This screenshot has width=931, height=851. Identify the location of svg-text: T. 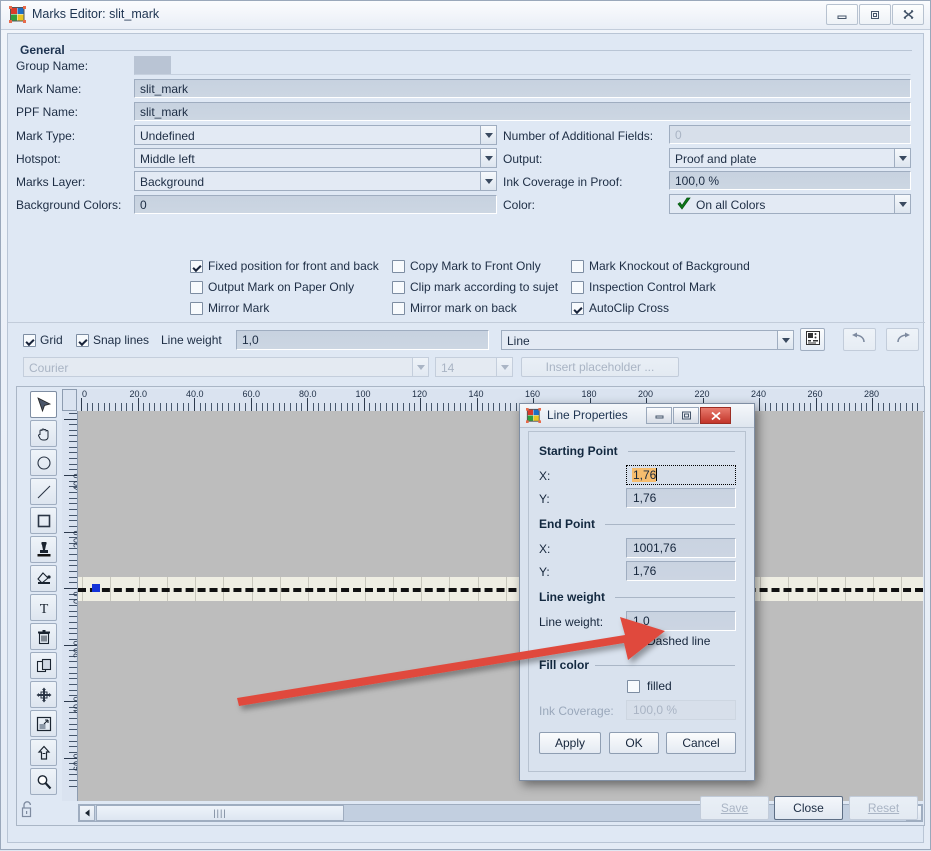
(43, 609).